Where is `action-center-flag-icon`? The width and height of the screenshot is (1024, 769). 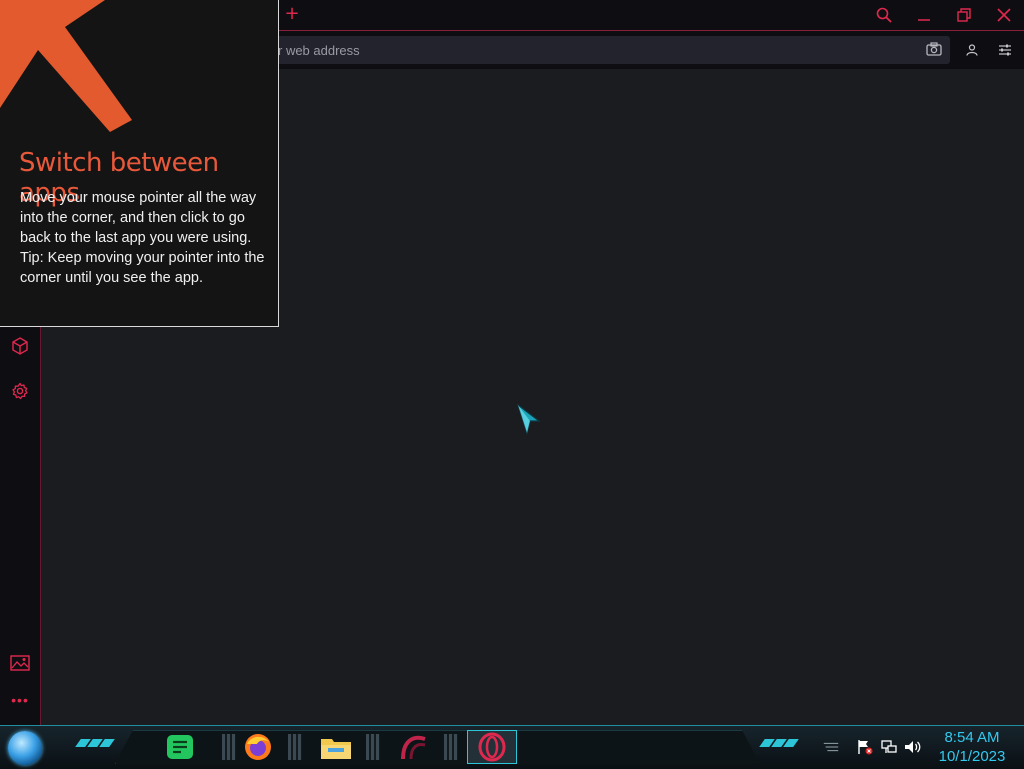
action-center-flag-icon is located at coordinates (865, 747).